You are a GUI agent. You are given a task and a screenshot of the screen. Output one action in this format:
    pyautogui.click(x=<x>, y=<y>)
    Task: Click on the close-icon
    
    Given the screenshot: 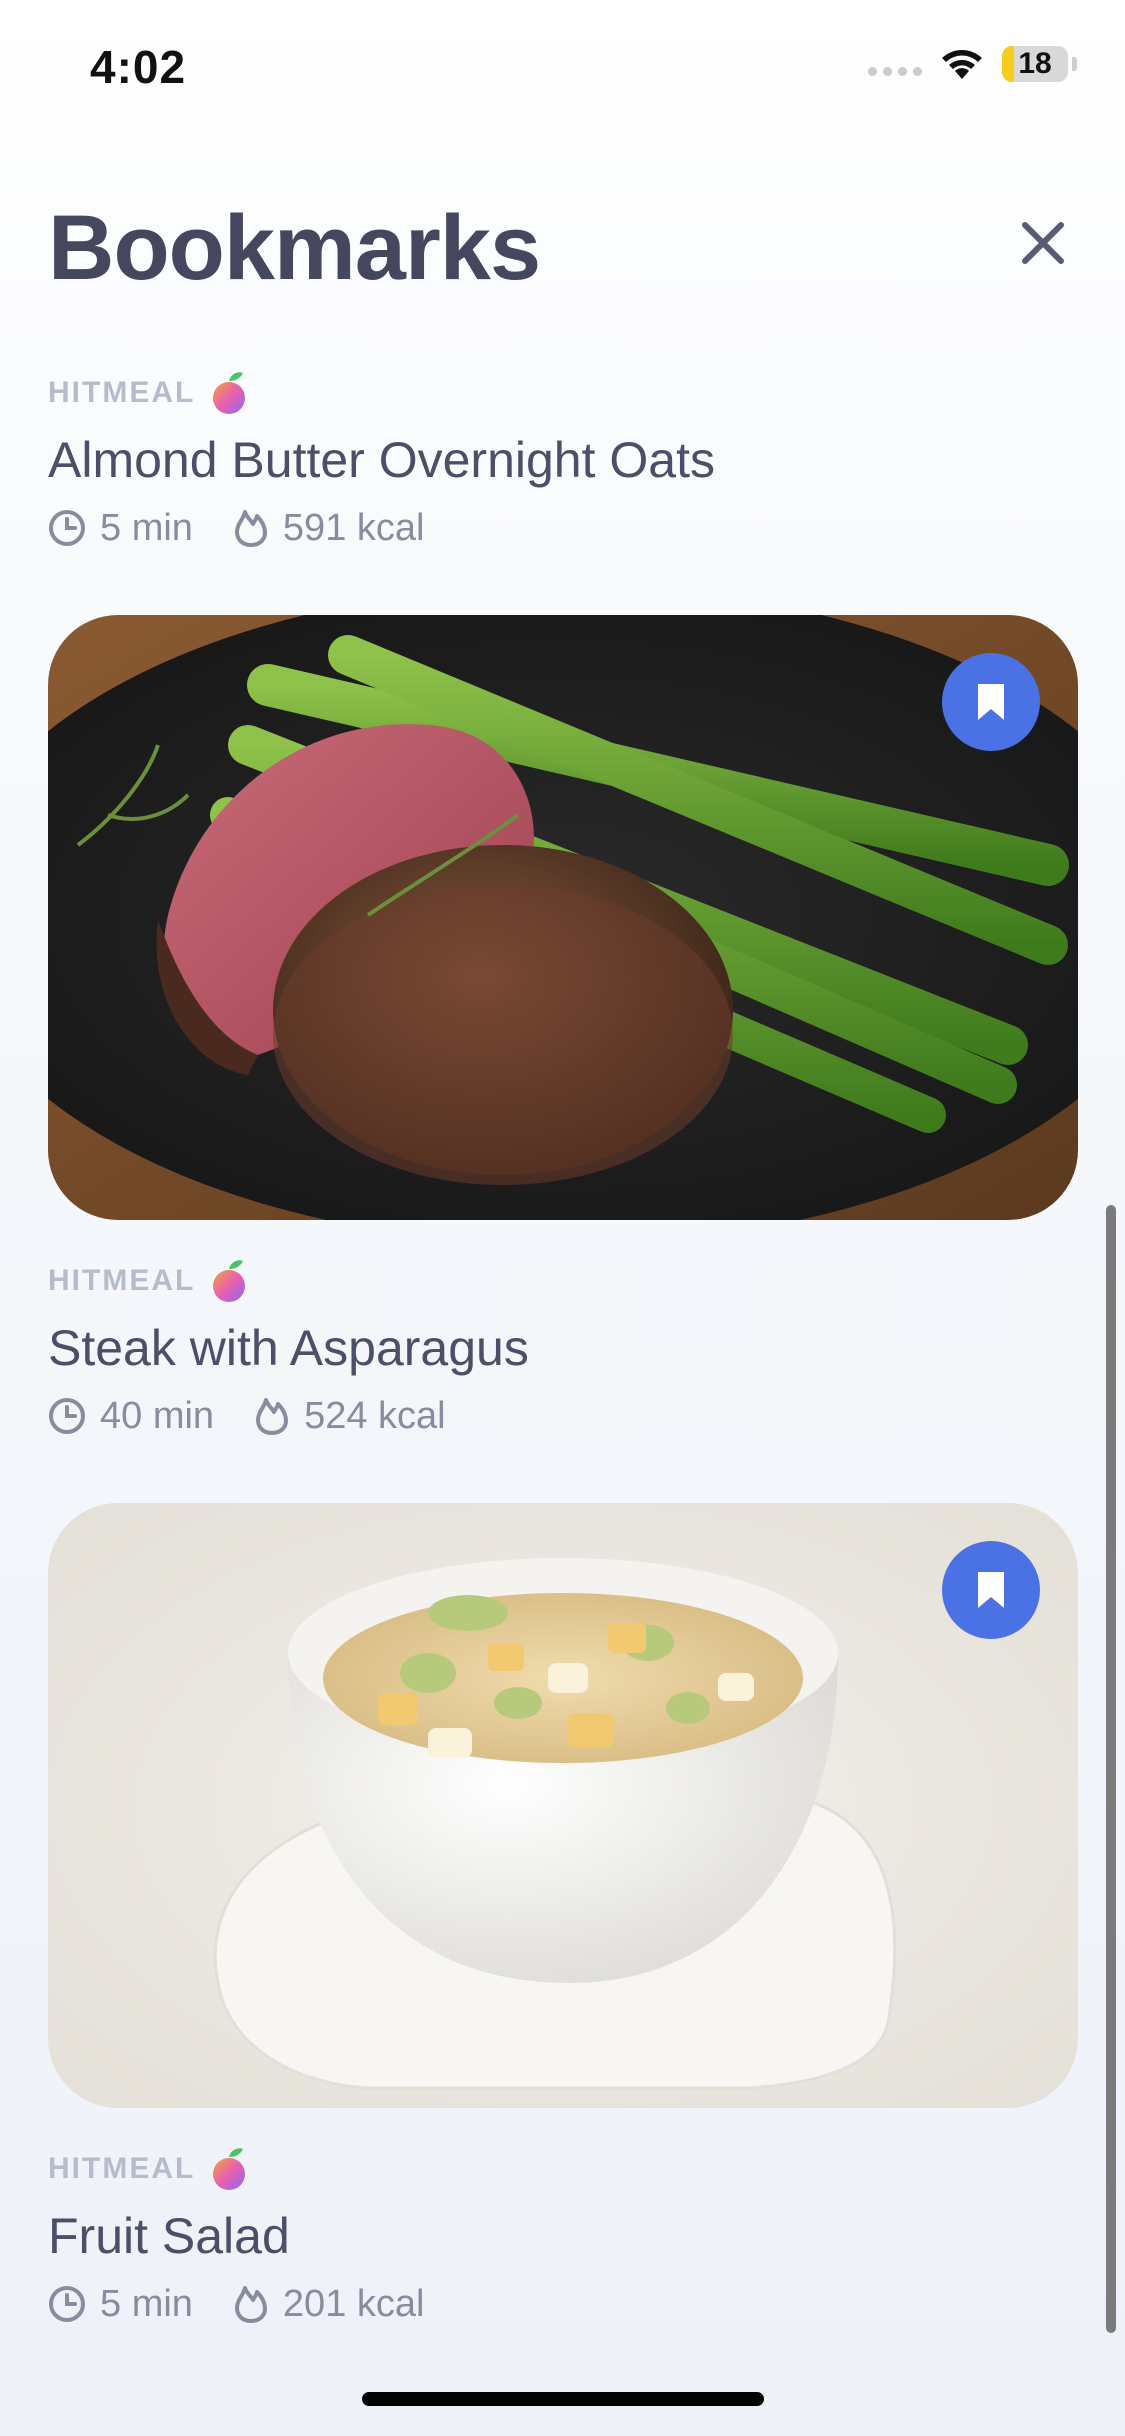 What is the action you would take?
    pyautogui.click(x=1043, y=243)
    